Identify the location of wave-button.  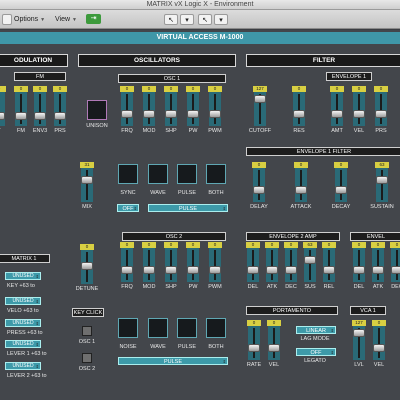
(158, 174).